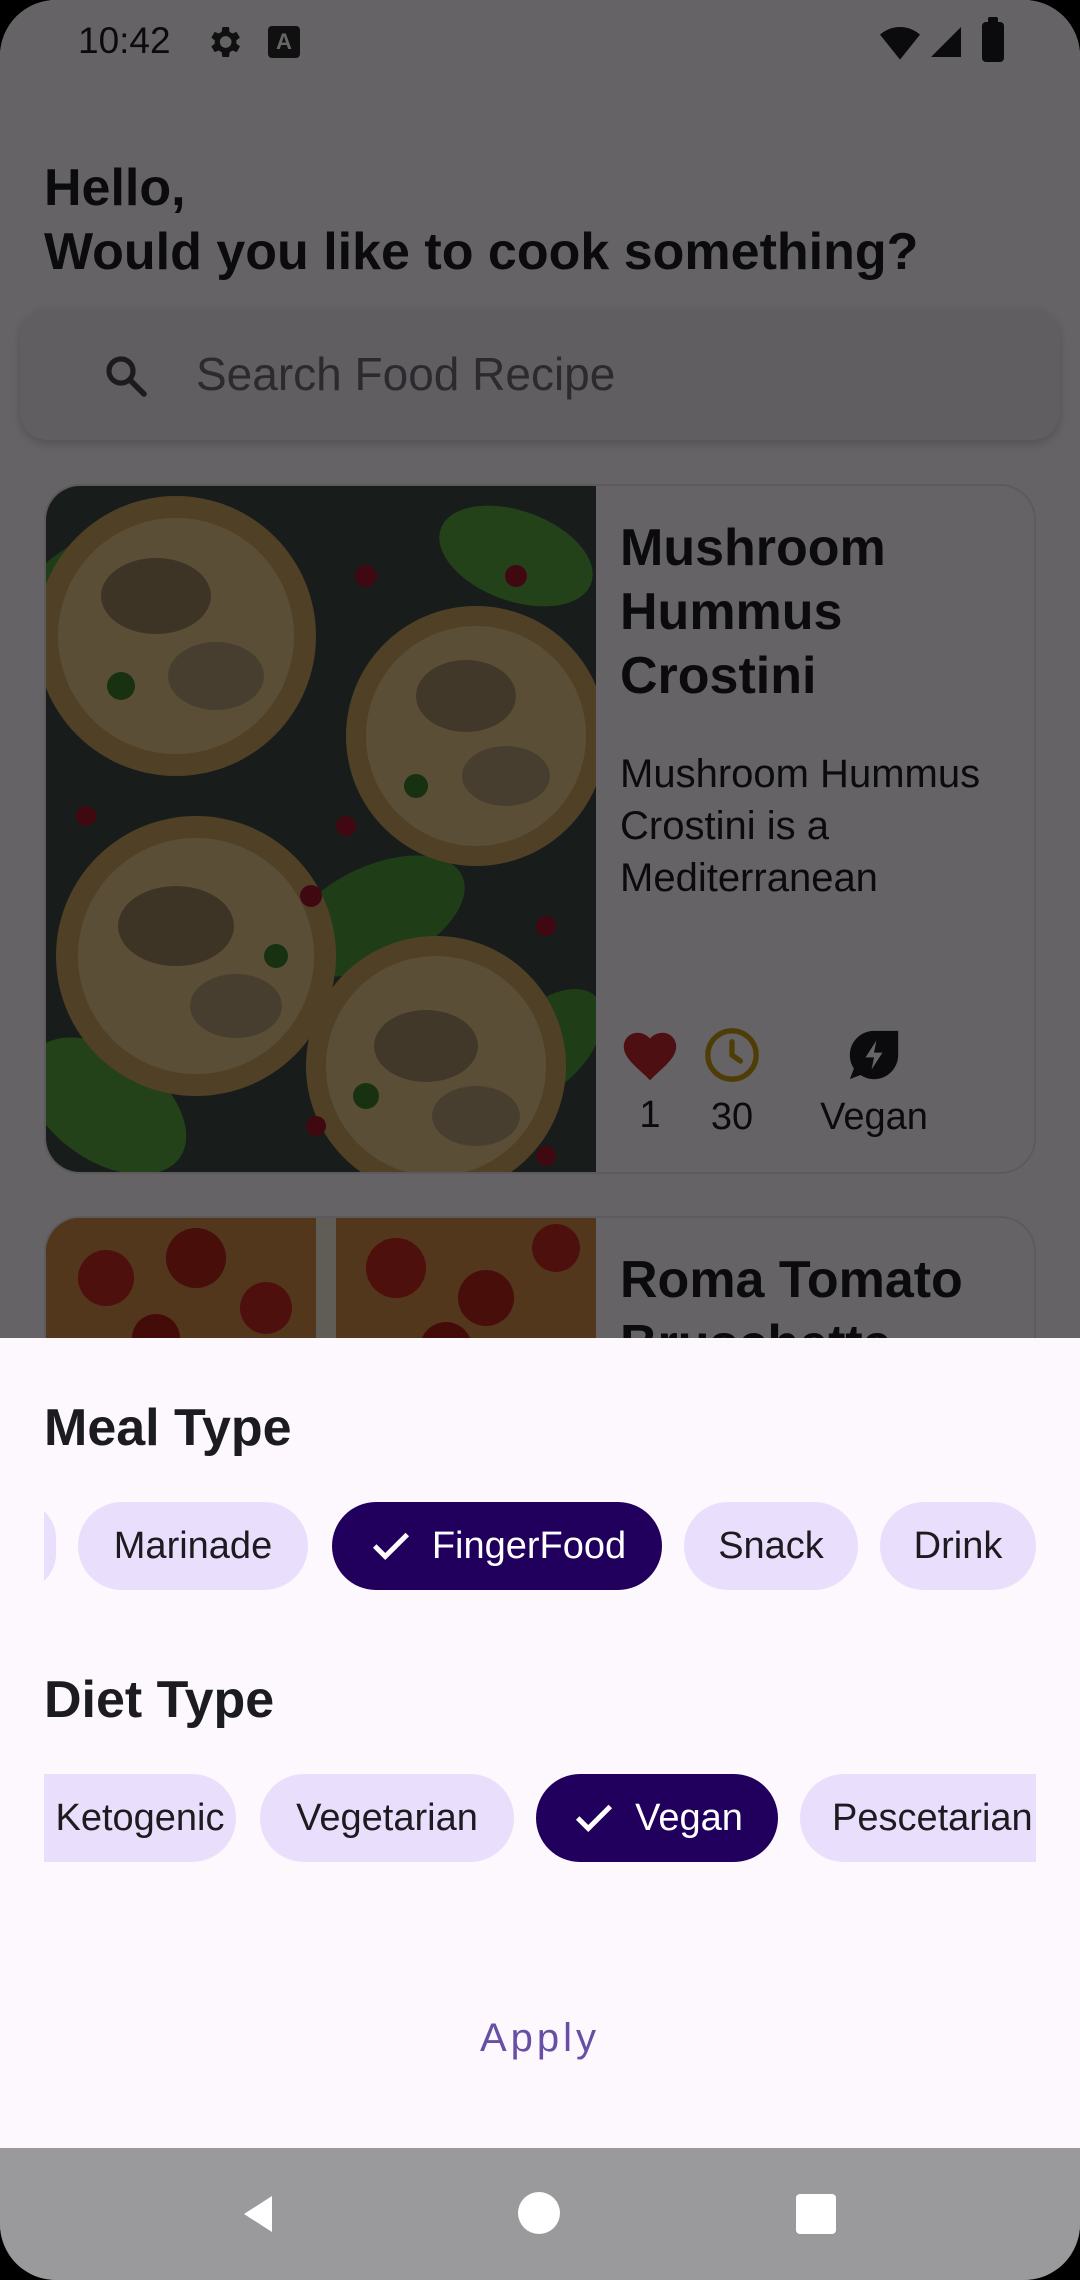 The image size is (1080, 2280). Describe the element at coordinates (650, 1115) in the screenshot. I see `likes-count: 1` at that location.